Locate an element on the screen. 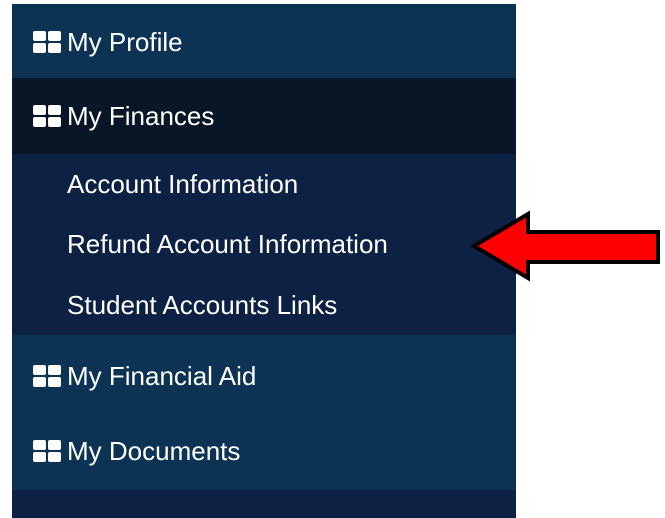  sidebar-item-label: My Profile is located at coordinates (125, 41).